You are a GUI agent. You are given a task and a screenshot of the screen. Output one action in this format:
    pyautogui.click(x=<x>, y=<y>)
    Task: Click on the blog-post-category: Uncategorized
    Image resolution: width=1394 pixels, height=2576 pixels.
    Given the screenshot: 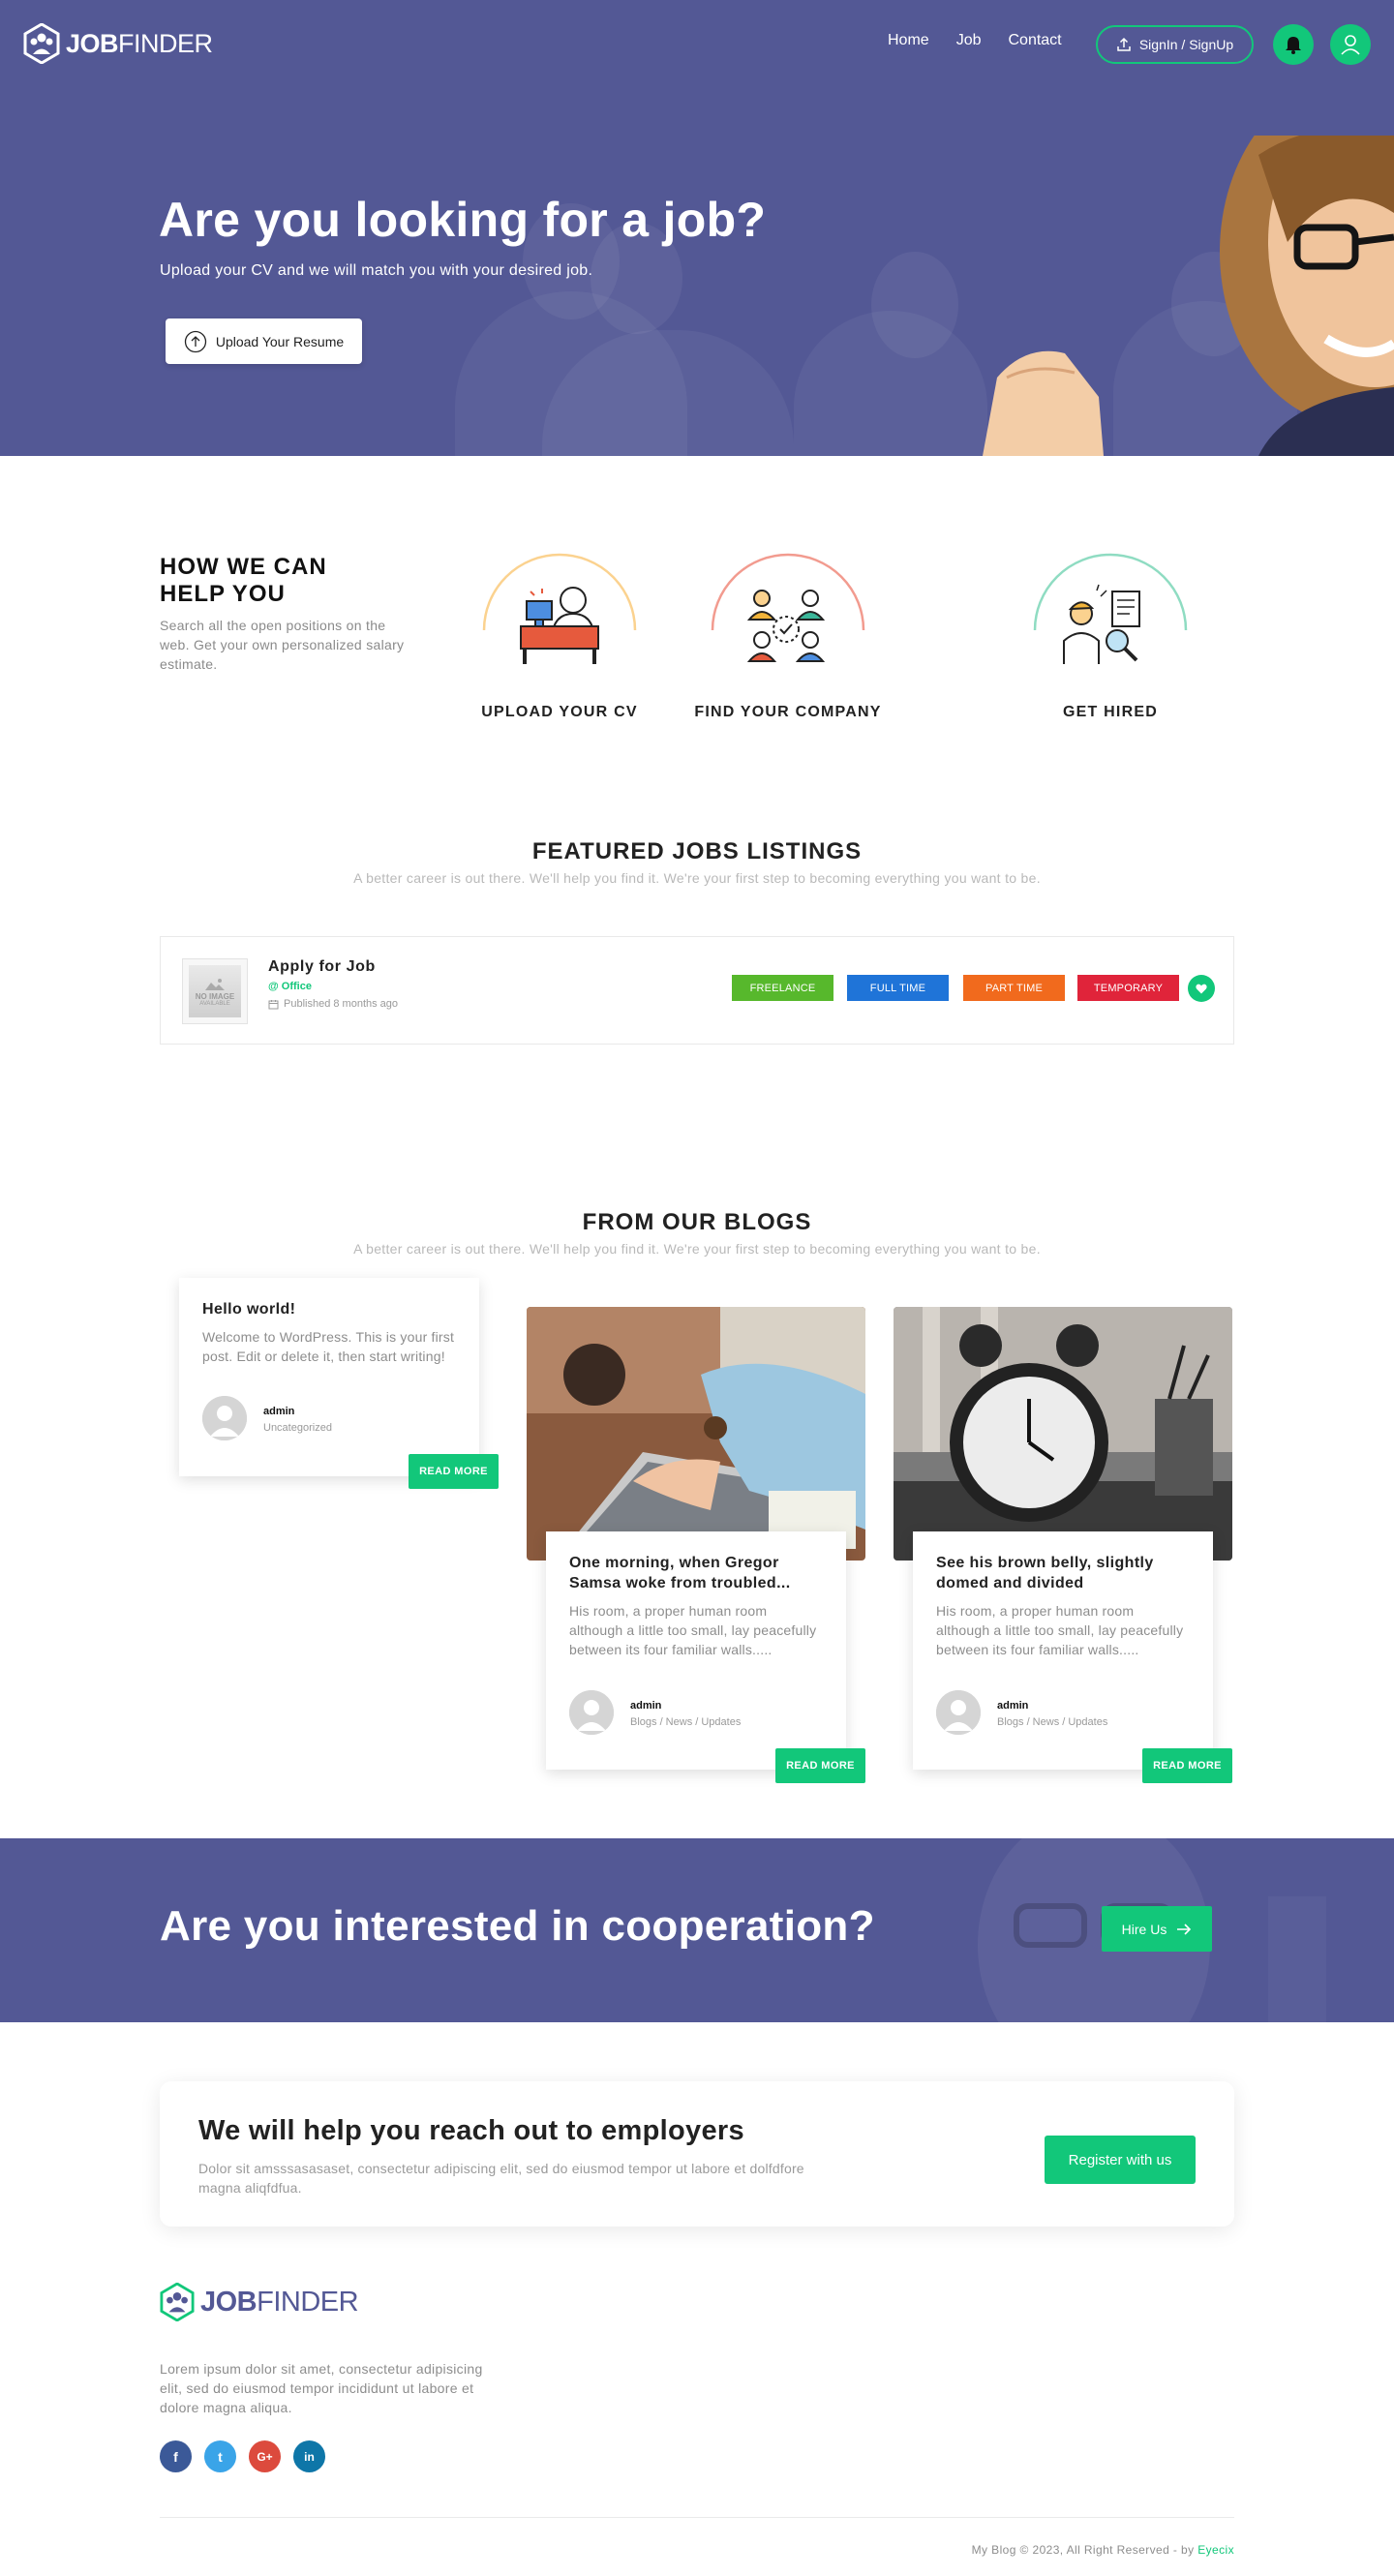 What is the action you would take?
    pyautogui.click(x=297, y=1428)
    